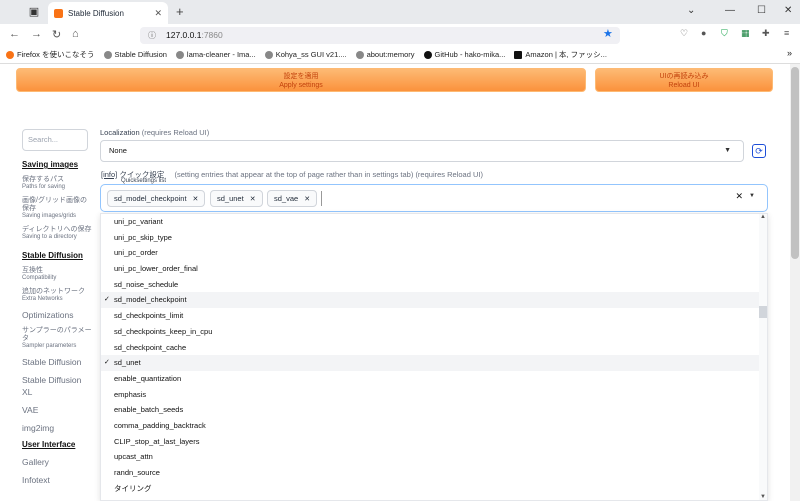 The height and width of the screenshot is (501, 800). I want to click on sidebar-item-stable-diffusion-xl: Stable Diffusion XL, so click(57, 386).